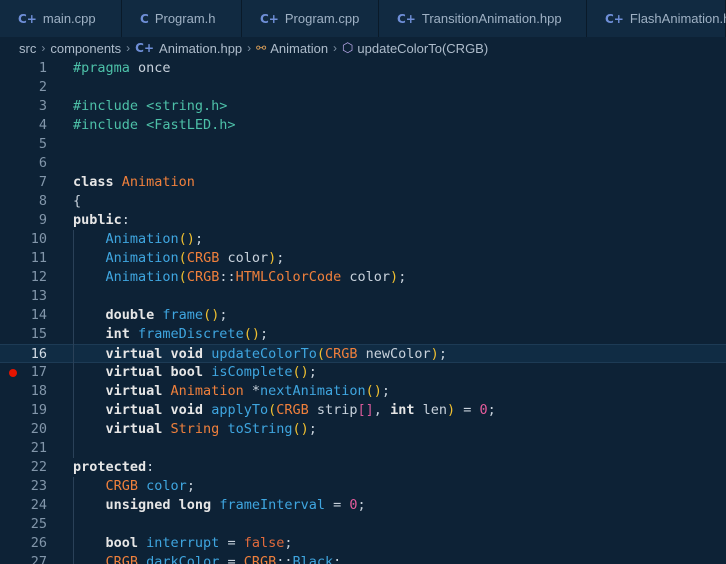  Describe the element at coordinates (363, 334) in the screenshot. I see `code-line: 15 int frameDiscrete();` at that location.